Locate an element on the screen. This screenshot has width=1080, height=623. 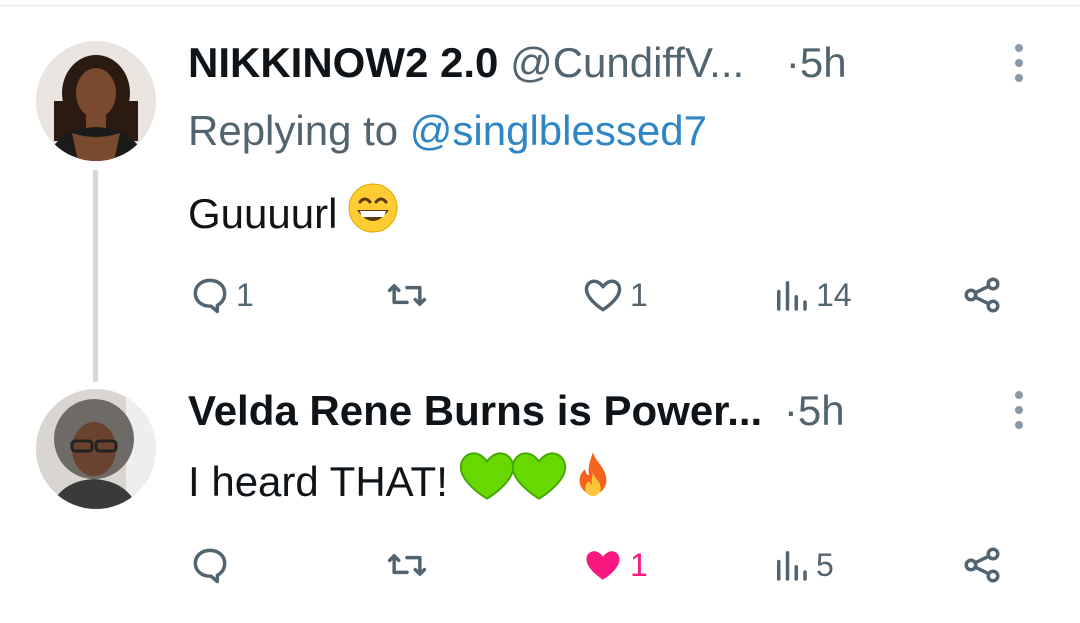
tweet-header: NIKKINOW2 2.0 @CundiffV... ·5h is located at coordinates (517, 63).